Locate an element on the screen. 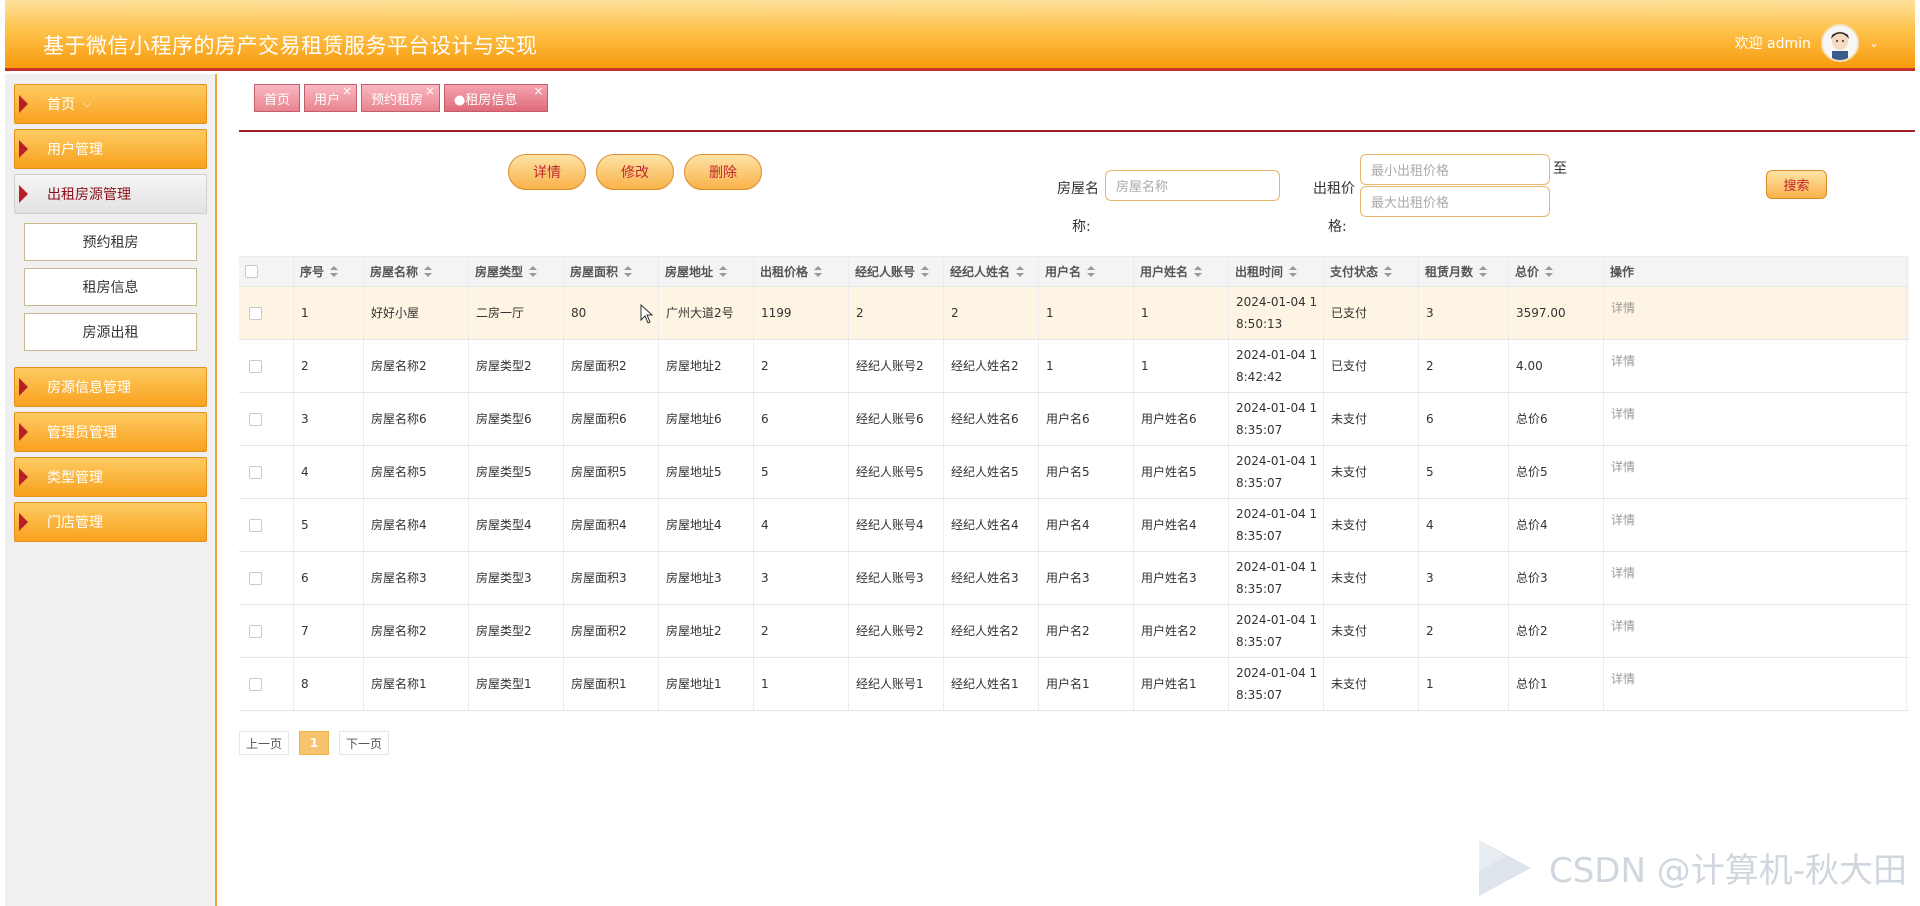  col-total-price-header: 总价 is located at coordinates (1556, 271).